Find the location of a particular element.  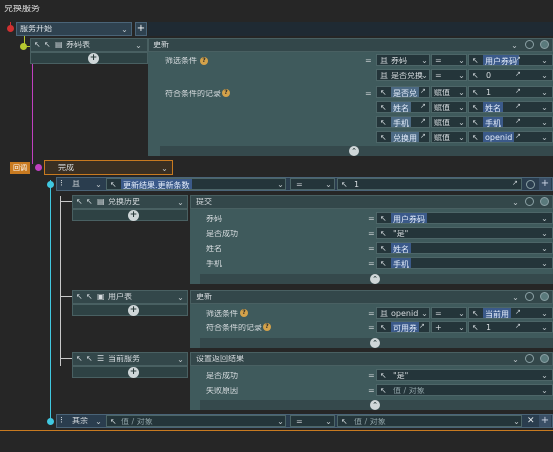

users-filter-op-text: = is located at coordinates (438, 314).